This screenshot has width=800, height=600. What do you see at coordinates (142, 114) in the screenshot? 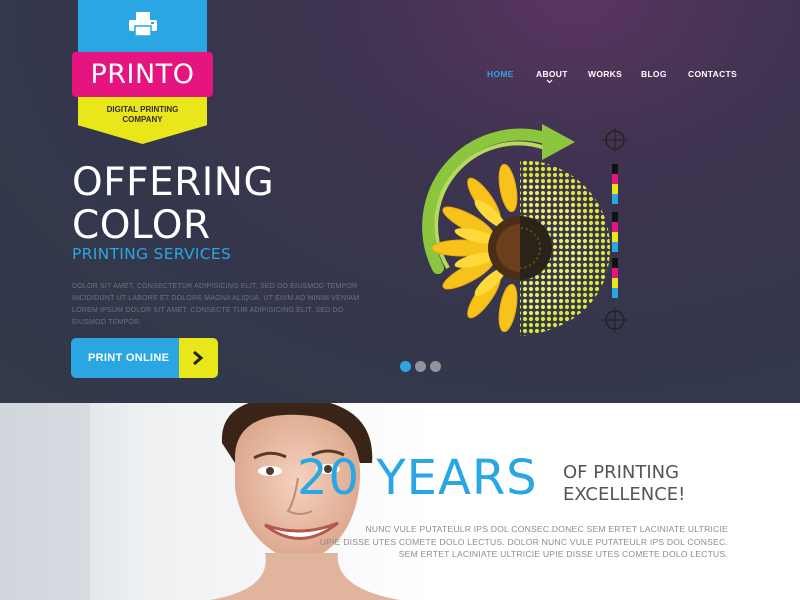
I see `logo-tagline: DIGITAL PRINTING COMPANY` at bounding box center [142, 114].